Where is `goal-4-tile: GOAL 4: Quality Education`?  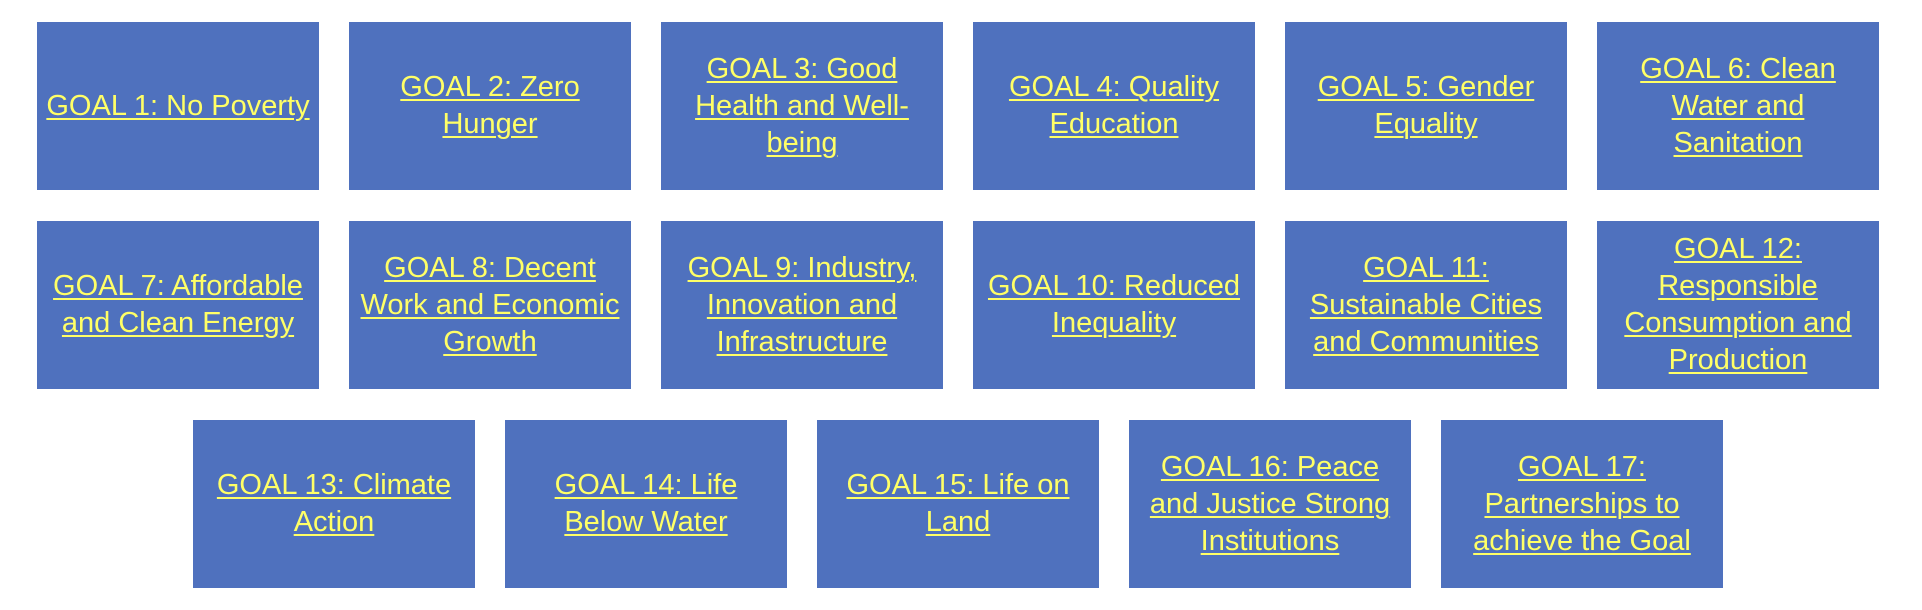
goal-4-tile: GOAL 4: Quality Education is located at coordinates (1114, 106).